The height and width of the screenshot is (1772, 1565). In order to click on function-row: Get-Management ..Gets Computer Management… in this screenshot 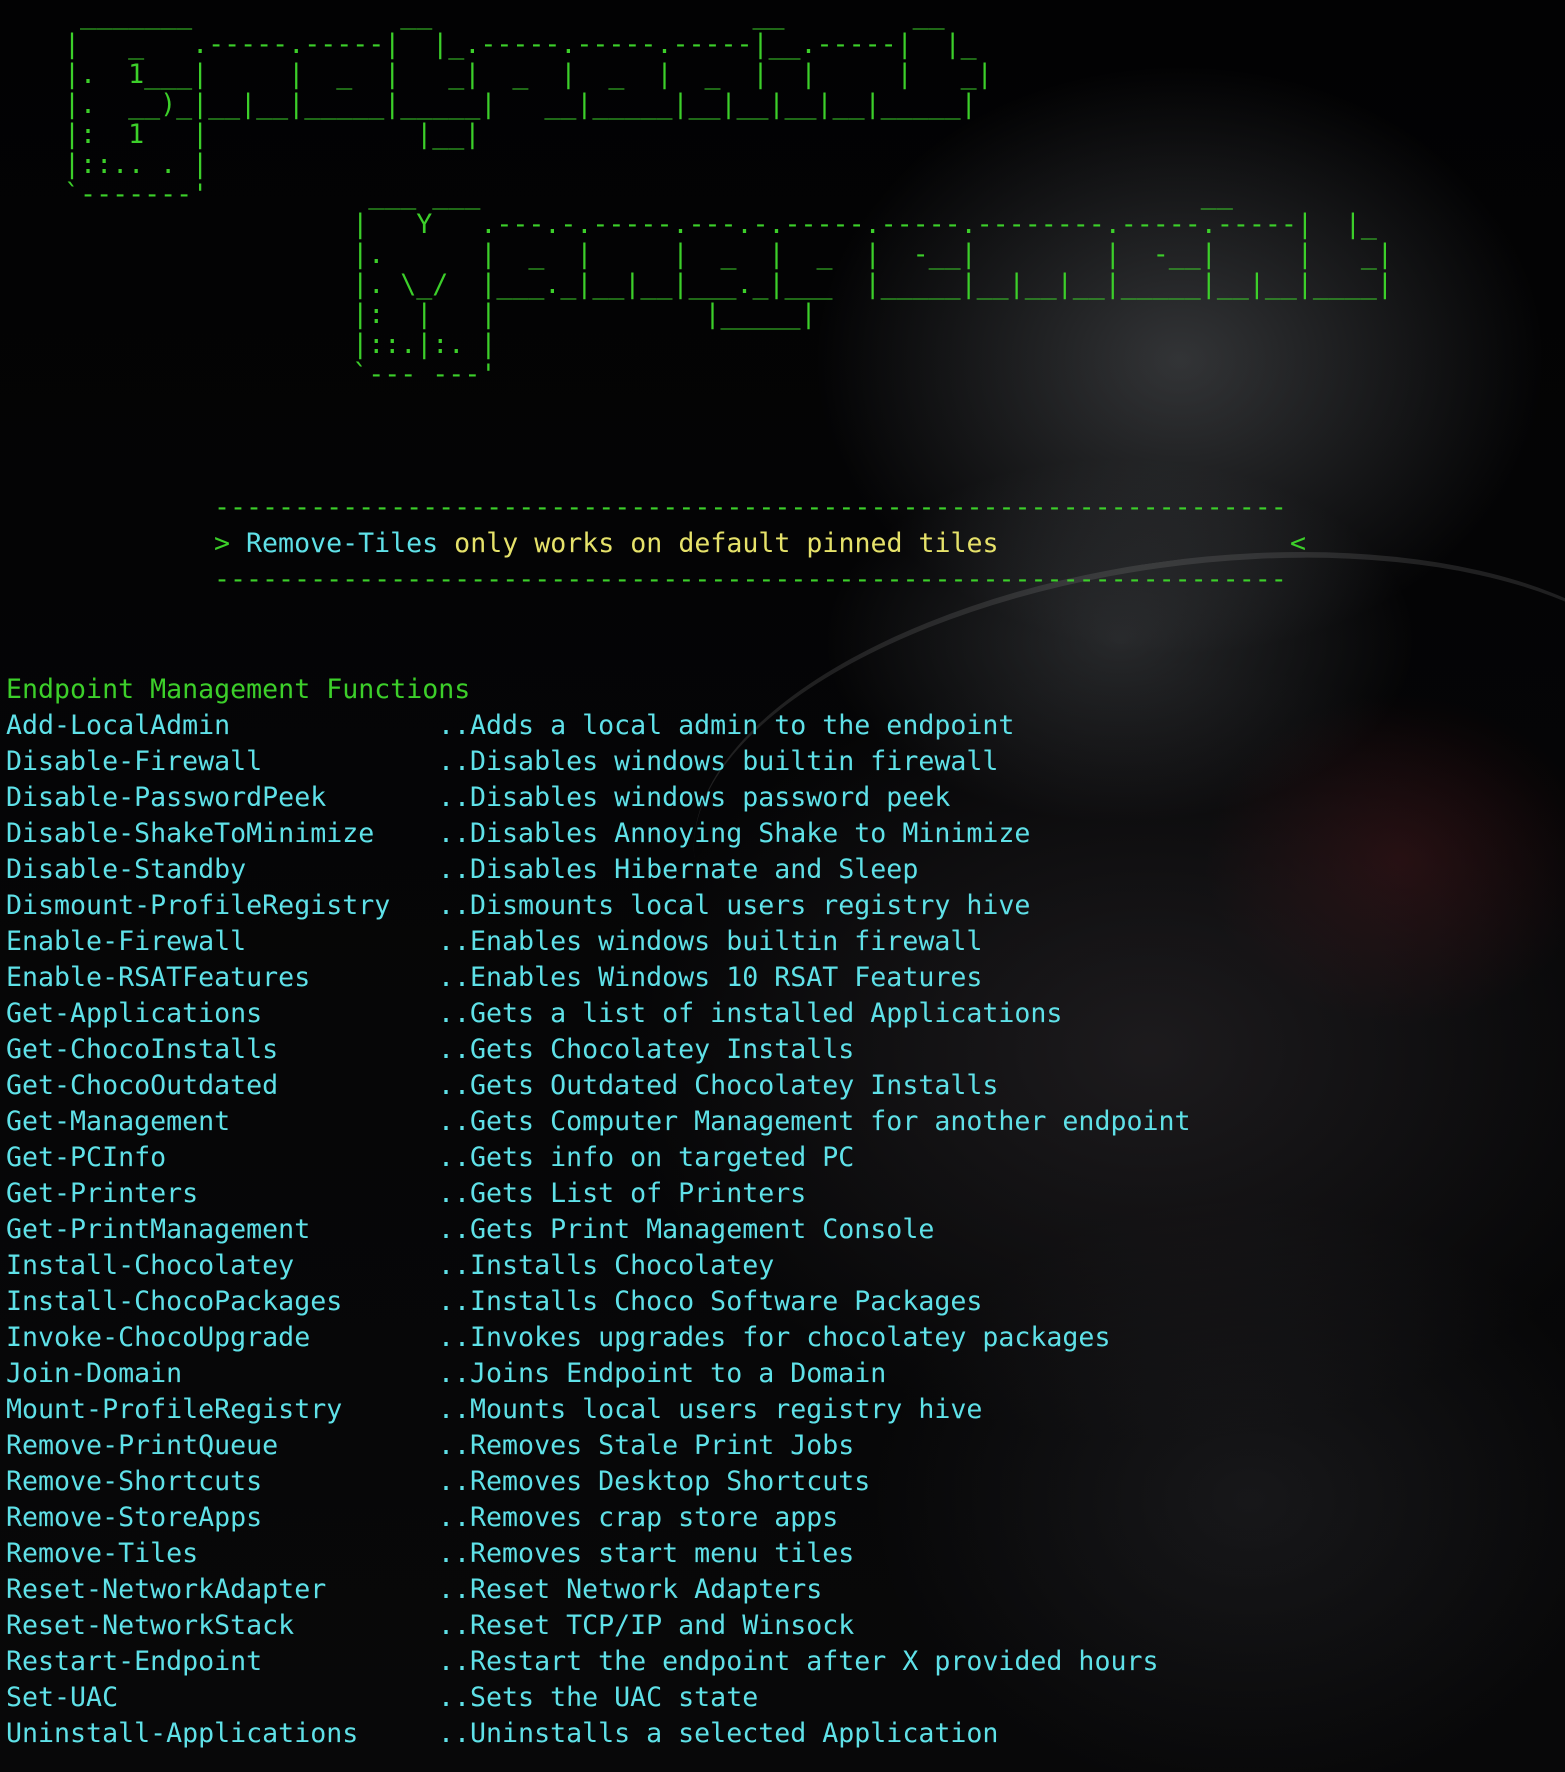, I will do `click(598, 1122)`.